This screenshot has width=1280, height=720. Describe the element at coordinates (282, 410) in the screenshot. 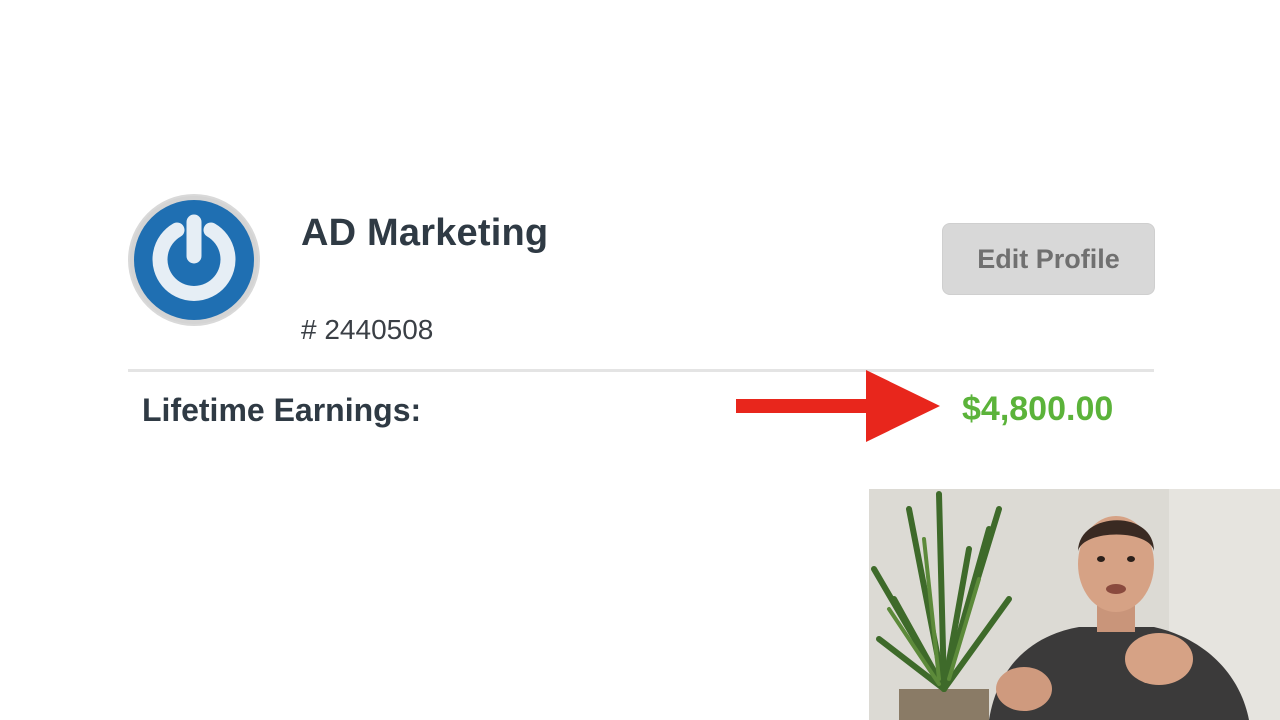

I see `lifetime-earnings-label: Lifetime Earnings:` at that location.